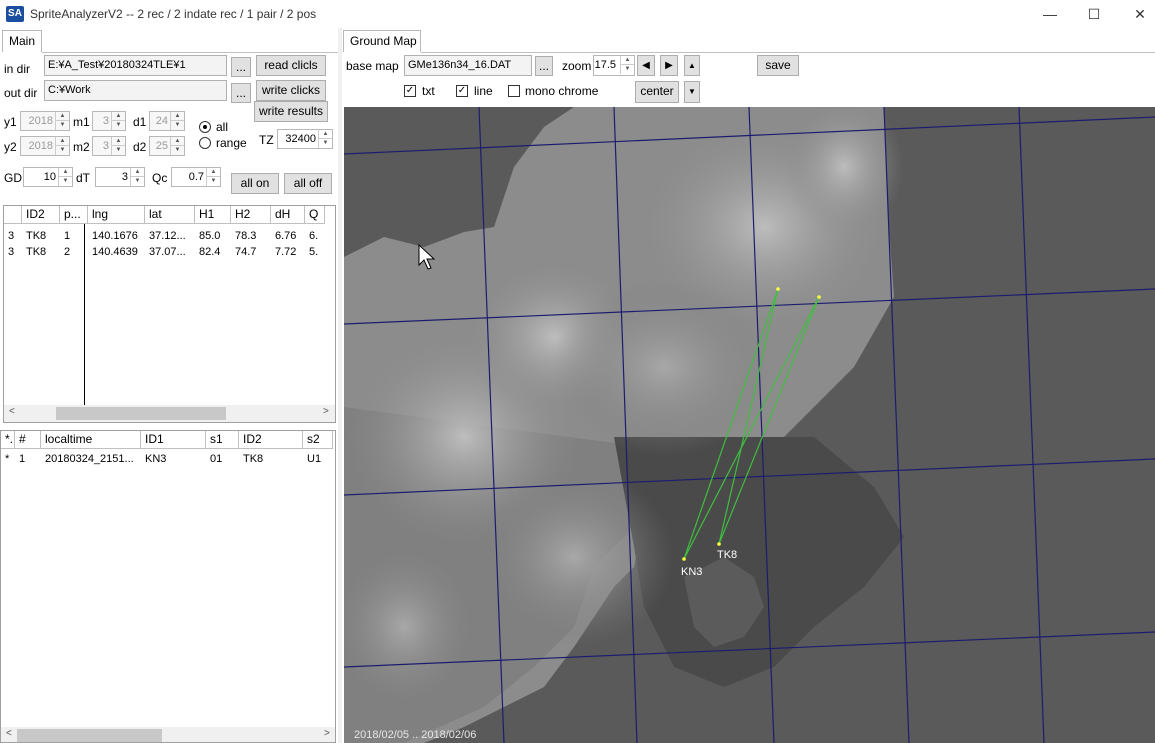 This screenshot has width=1155, height=743. Describe the element at coordinates (8, 440) in the screenshot. I see `column-header: *.` at that location.